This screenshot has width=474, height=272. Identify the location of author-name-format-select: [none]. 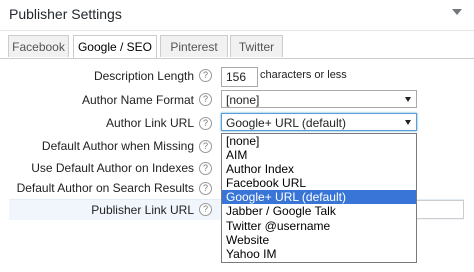
(319, 99).